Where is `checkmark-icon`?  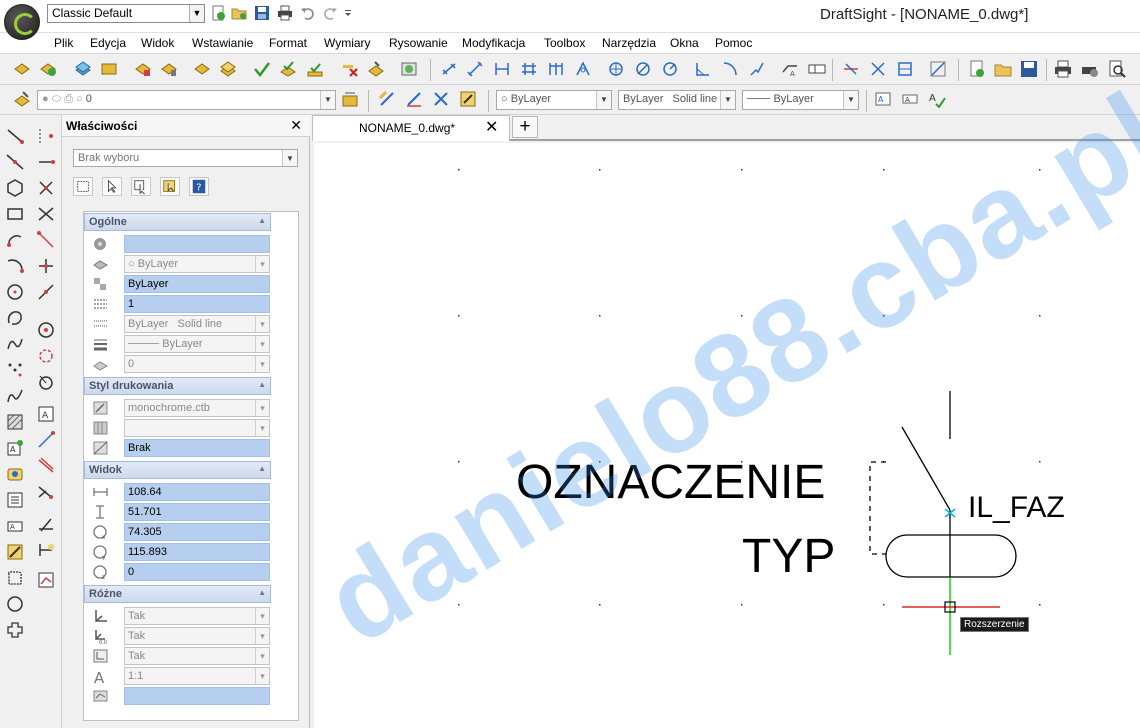 checkmark-icon is located at coordinates (262, 69).